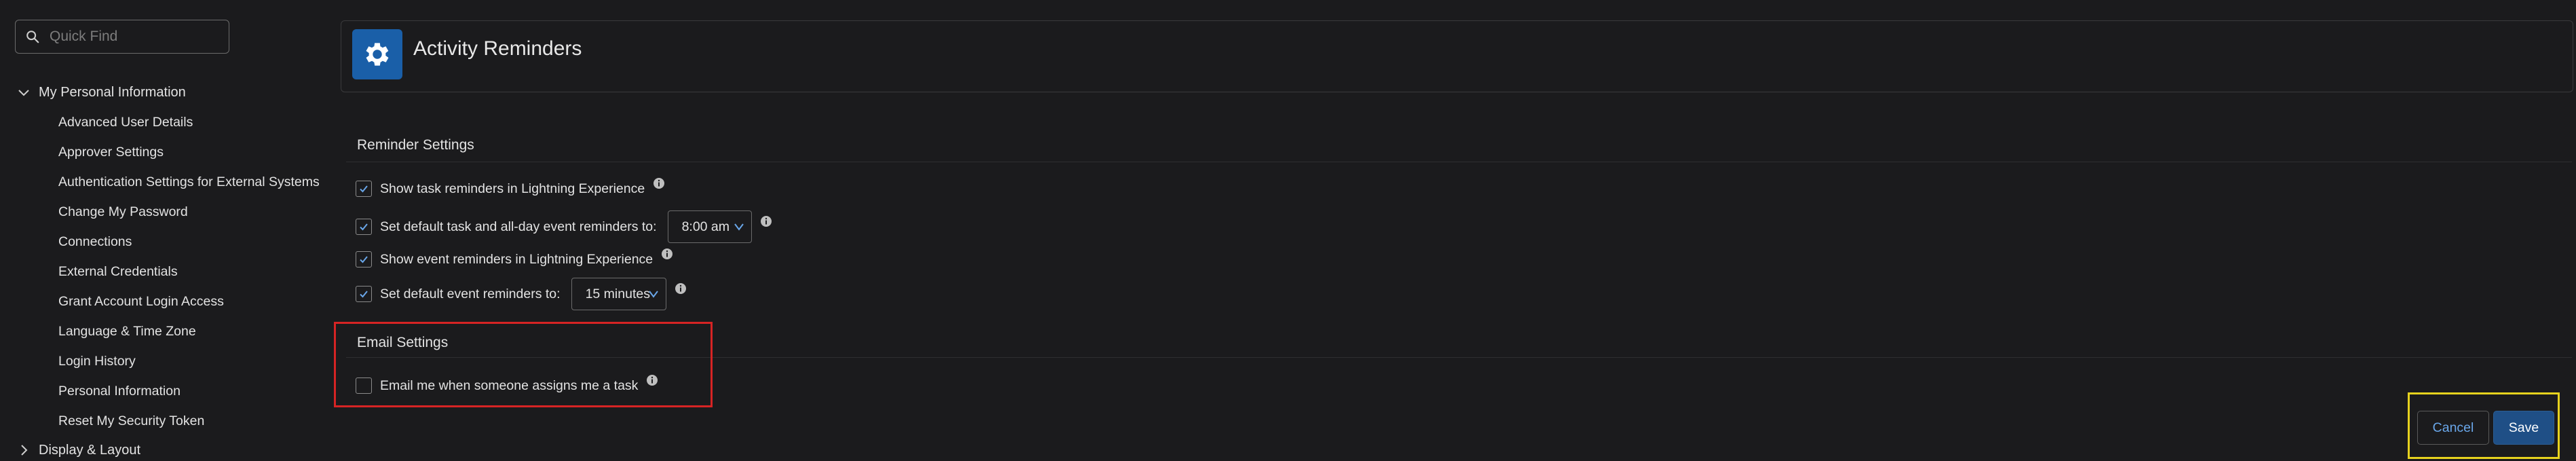 The width and height of the screenshot is (2576, 461). I want to click on sidebar-section-display-layout: Display & Layout, so click(78, 450).